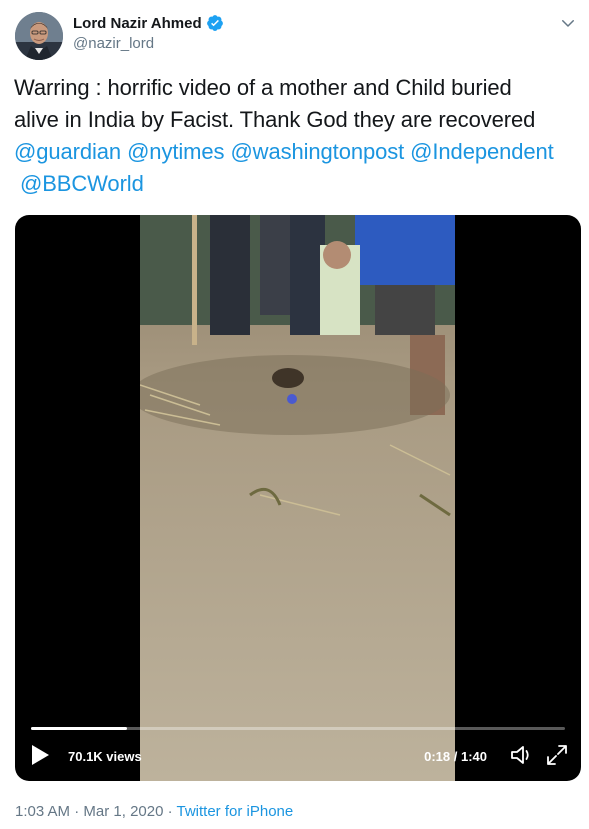 The height and width of the screenshot is (829, 589). I want to click on mention-link: @washingtonpost, so click(317, 151).